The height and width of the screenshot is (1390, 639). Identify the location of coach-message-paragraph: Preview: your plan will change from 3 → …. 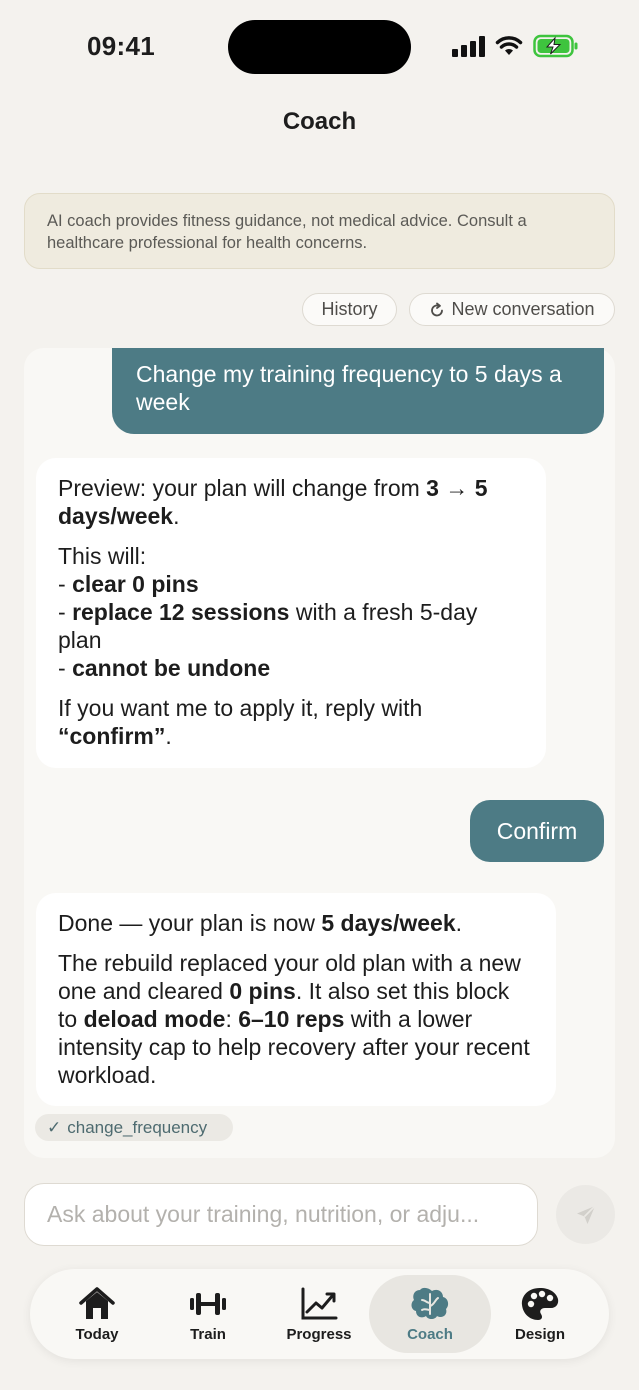
(273, 502).